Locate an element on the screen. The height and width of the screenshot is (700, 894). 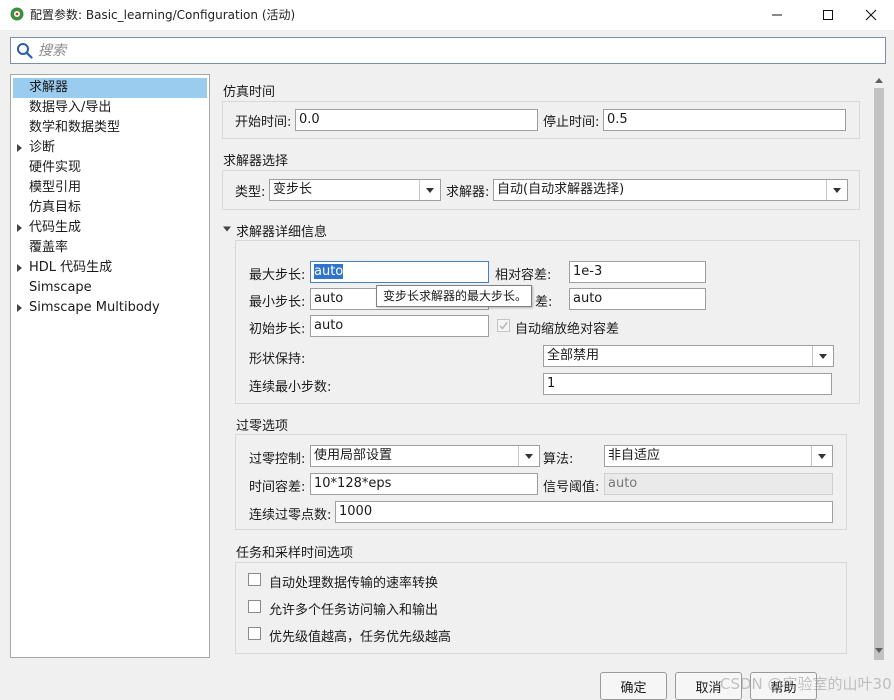
auto-scale-abs-tol-label: 自动缩放绝对容差 is located at coordinates (567, 329).